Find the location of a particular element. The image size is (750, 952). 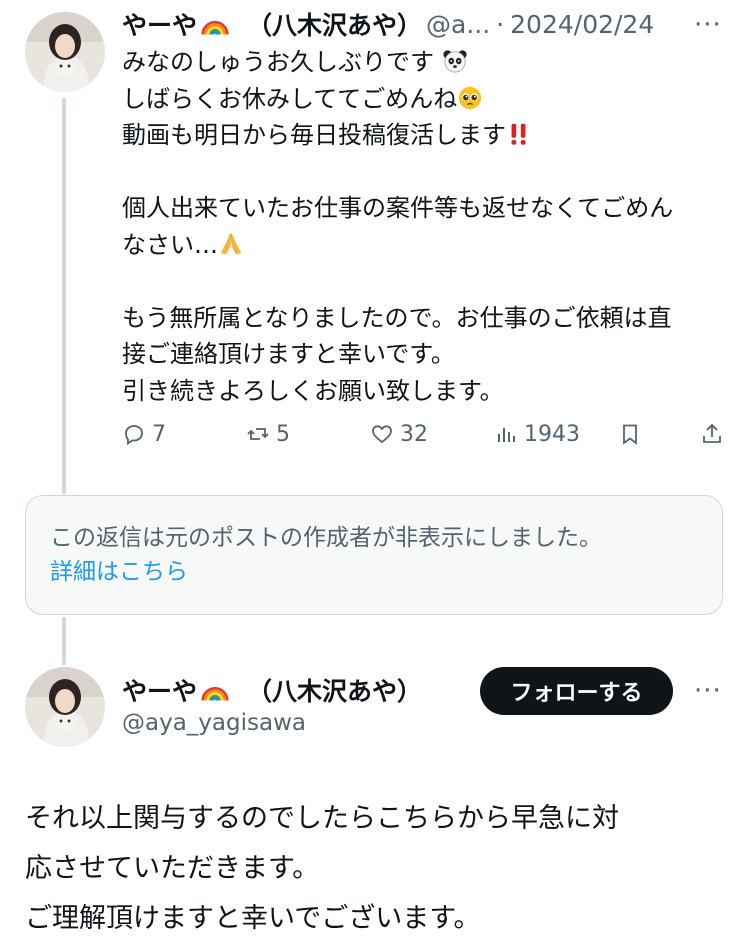

share-button is located at coordinates (712, 434).